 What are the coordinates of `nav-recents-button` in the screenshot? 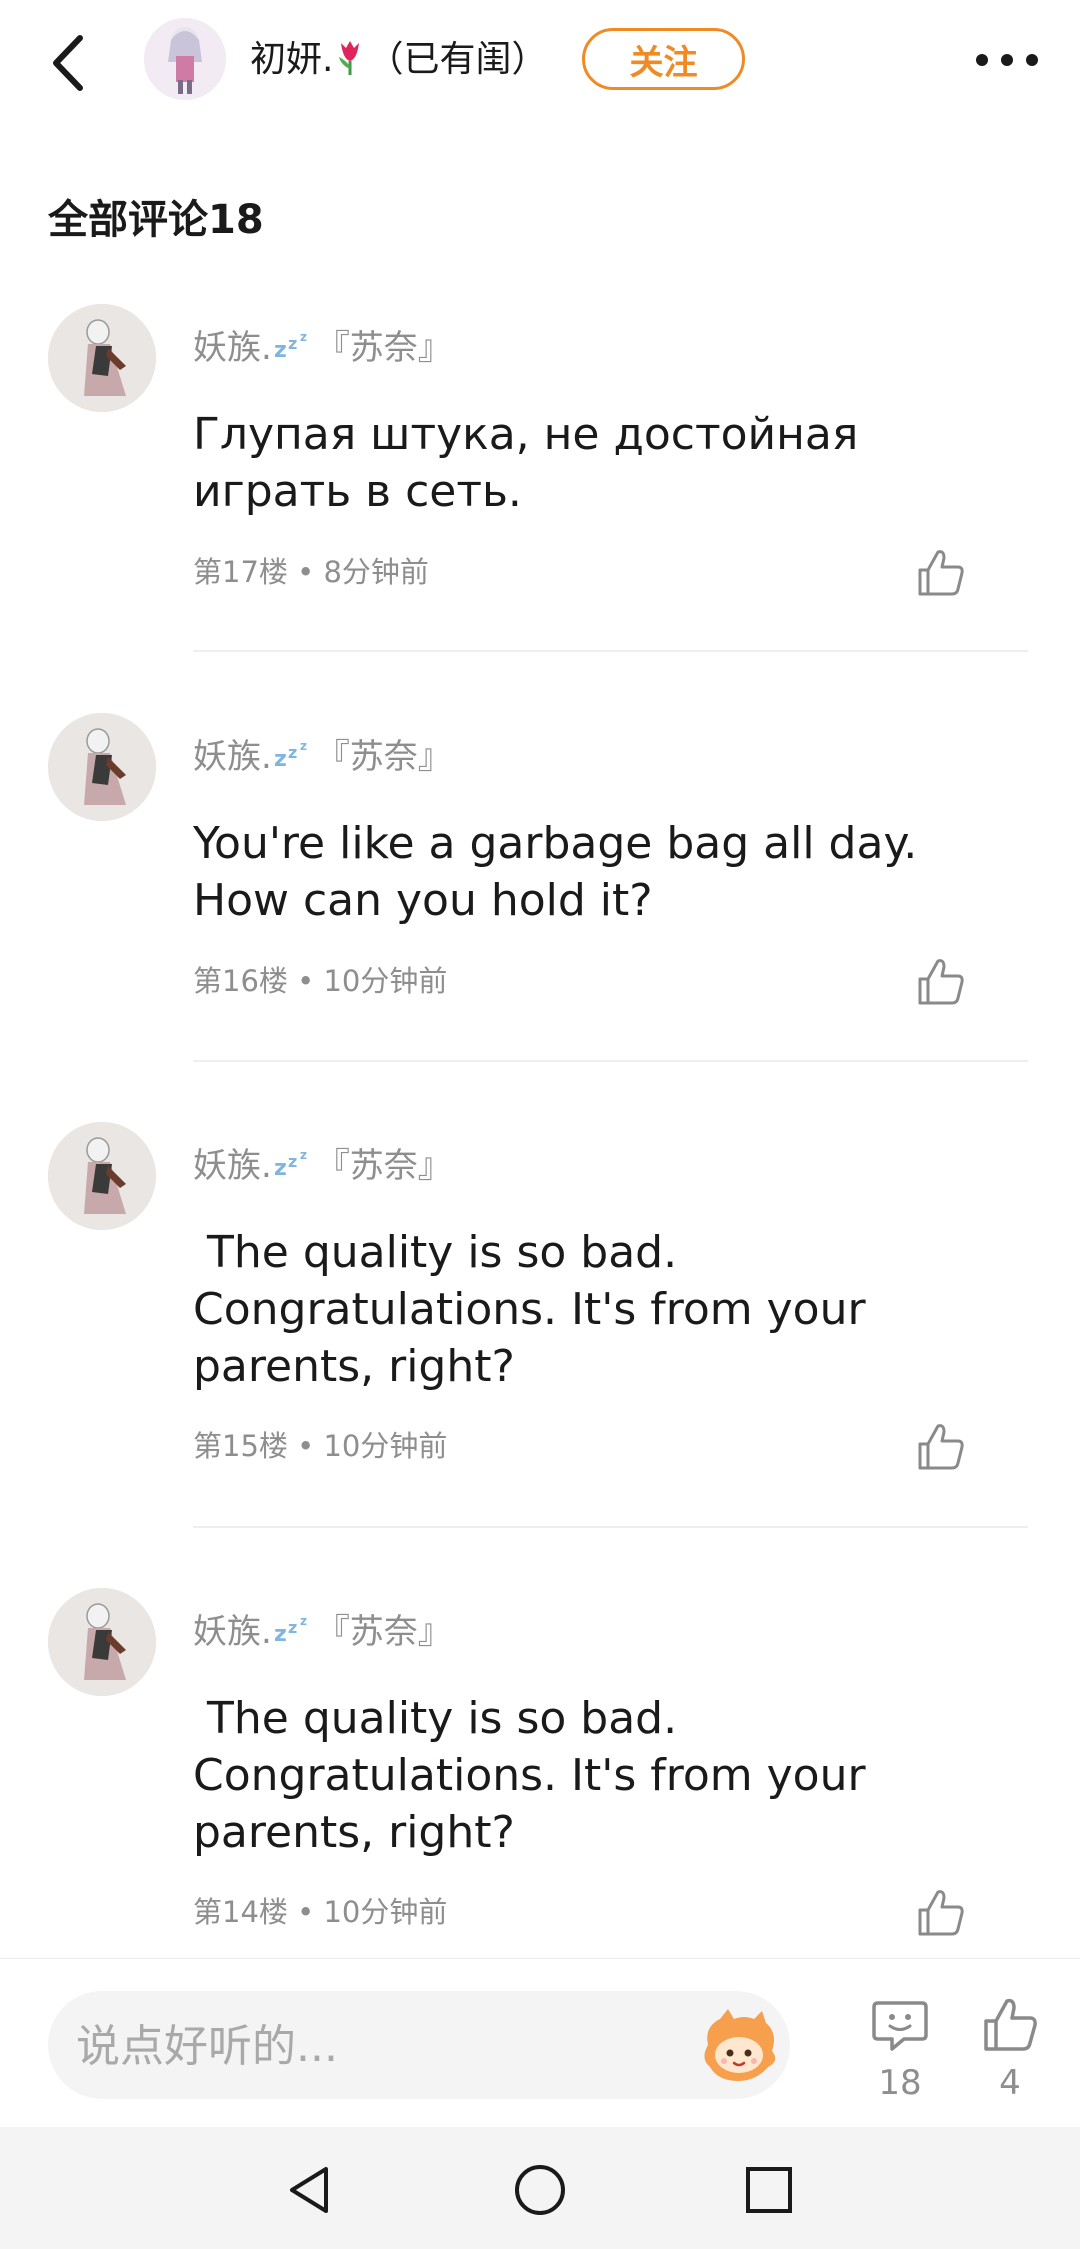 It's located at (769, 2190).